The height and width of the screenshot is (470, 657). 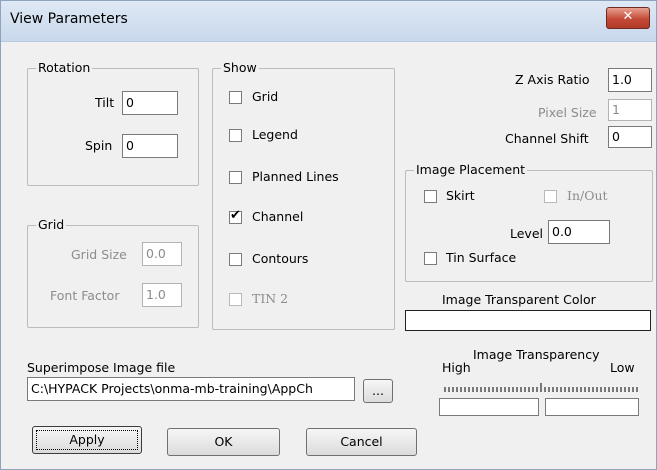 I want to click on superimpose-label: Superimpose Image file, so click(x=101, y=367).